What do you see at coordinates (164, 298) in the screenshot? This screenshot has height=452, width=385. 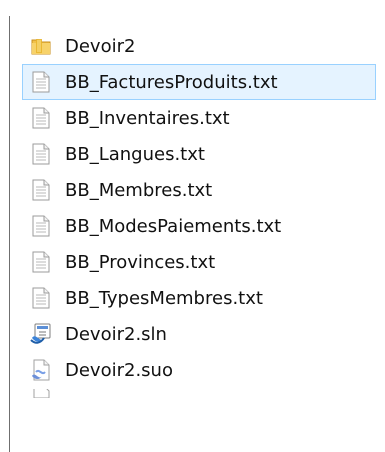 I see `file-name: BB_TypesMembres.txt` at bounding box center [164, 298].